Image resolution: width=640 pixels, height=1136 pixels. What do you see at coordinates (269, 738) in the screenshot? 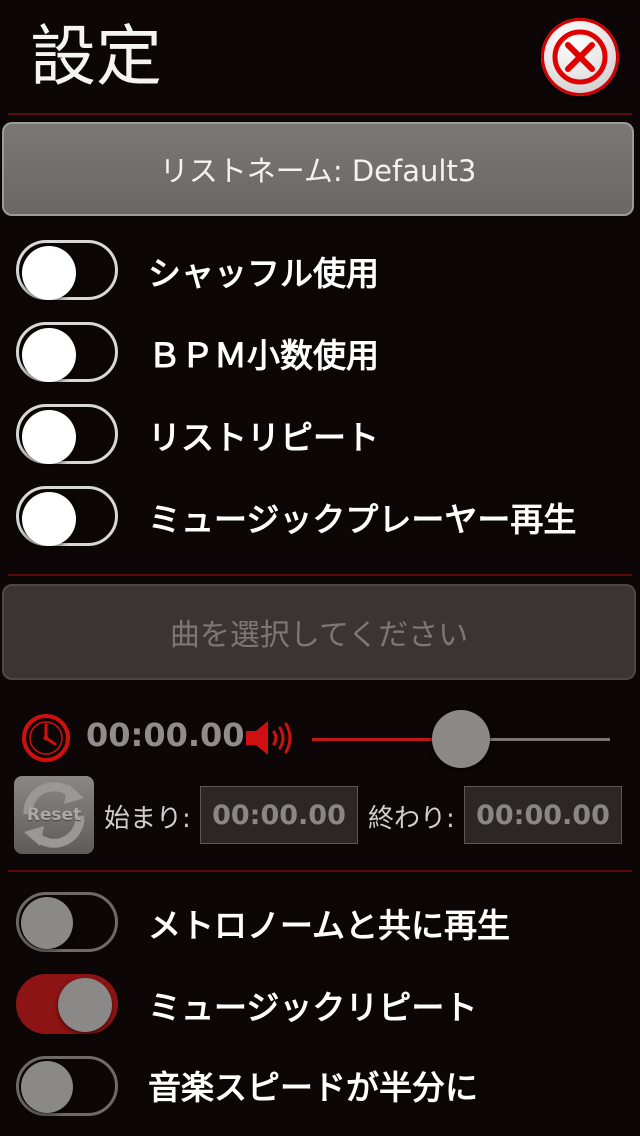
I see `speaker-icon` at bounding box center [269, 738].